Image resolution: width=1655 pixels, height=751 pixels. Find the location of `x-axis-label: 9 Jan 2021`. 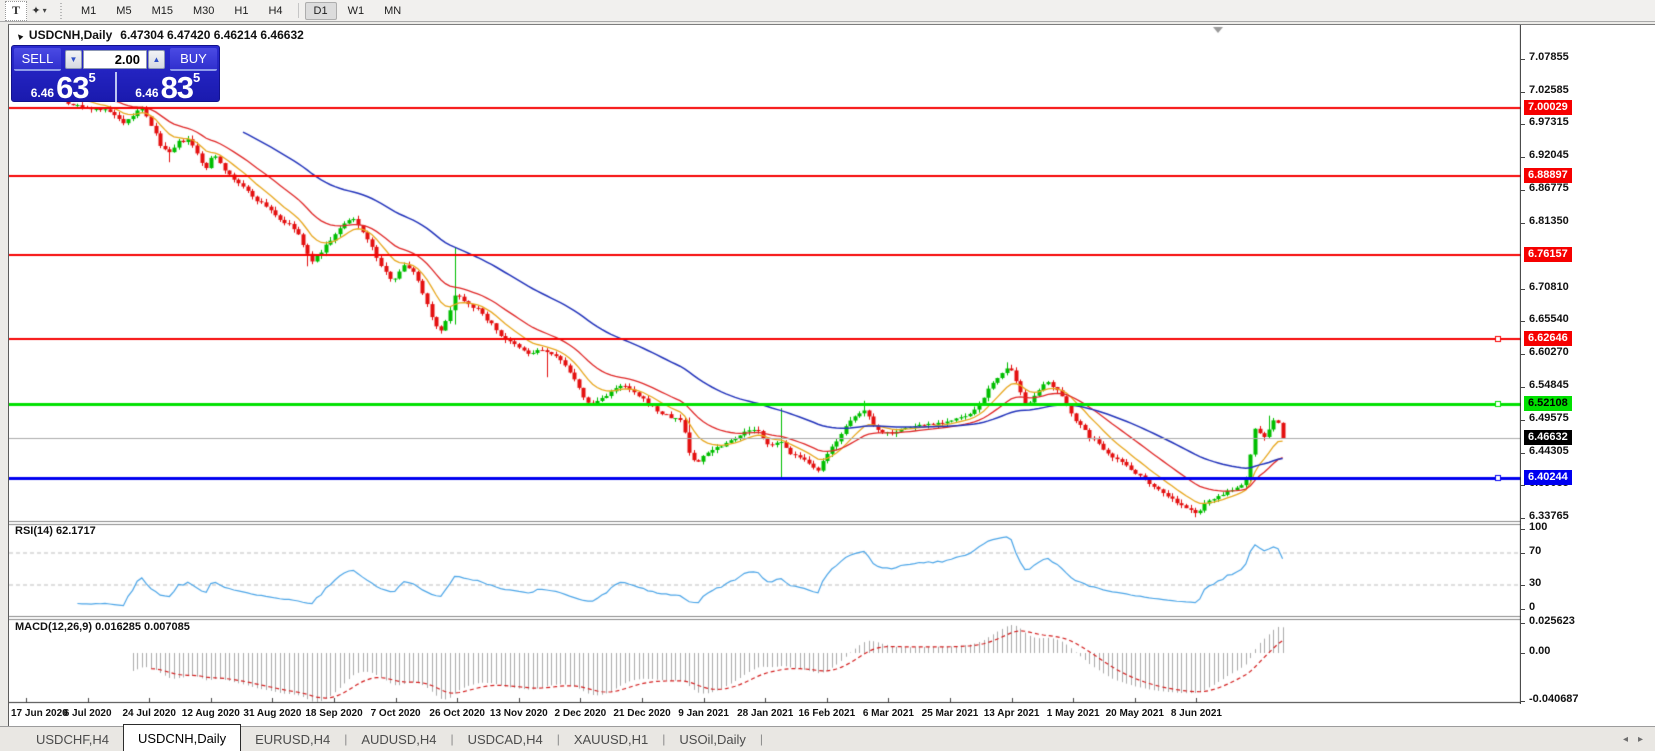

x-axis-label: 9 Jan 2021 is located at coordinates (703, 713).